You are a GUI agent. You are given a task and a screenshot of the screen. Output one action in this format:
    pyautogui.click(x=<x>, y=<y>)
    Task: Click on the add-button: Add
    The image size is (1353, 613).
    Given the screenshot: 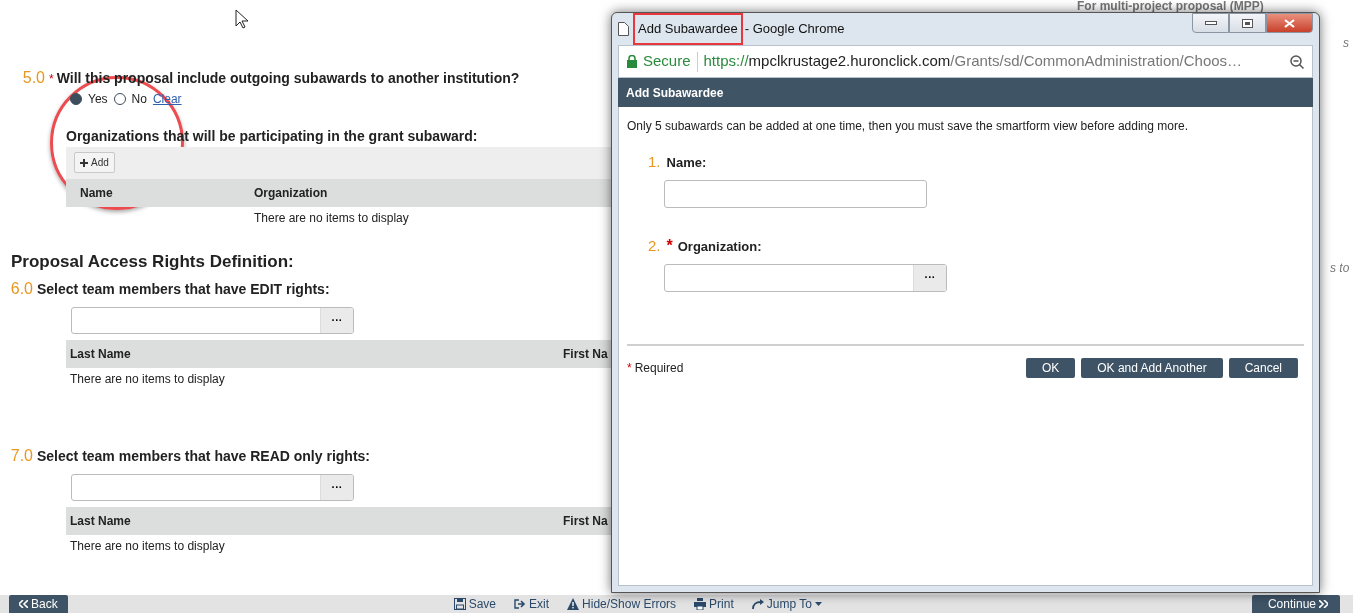 What is the action you would take?
    pyautogui.click(x=94, y=162)
    